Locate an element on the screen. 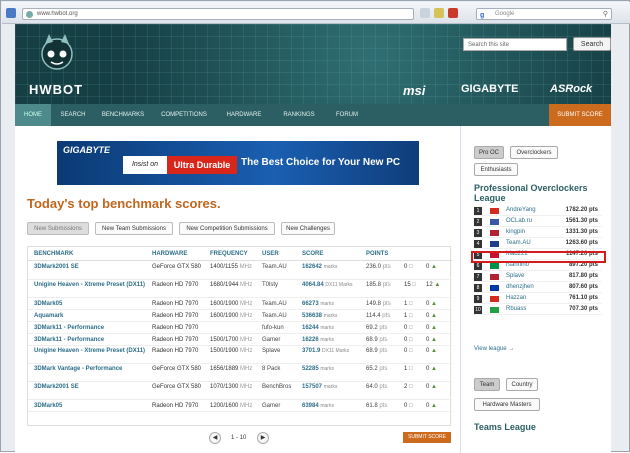  col-user: USER is located at coordinates (270, 254).